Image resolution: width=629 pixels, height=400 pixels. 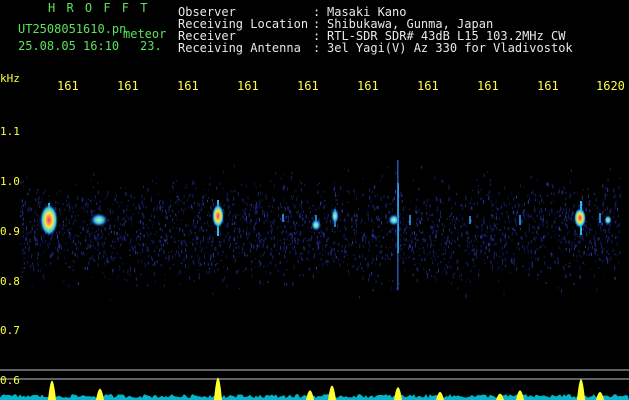 What do you see at coordinates (10, 181) in the screenshot?
I see `freq-tick: 1.0` at bounding box center [10, 181].